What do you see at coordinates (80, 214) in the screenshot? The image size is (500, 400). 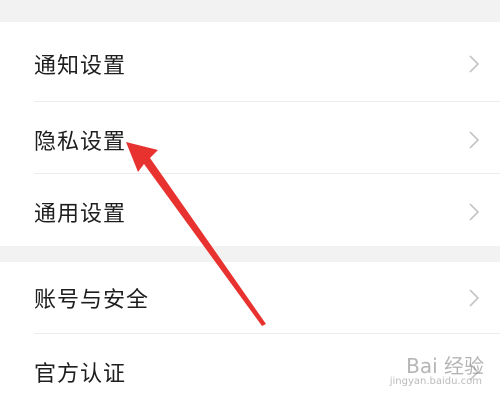 I see `settings-item-label: 通用设置` at bounding box center [80, 214].